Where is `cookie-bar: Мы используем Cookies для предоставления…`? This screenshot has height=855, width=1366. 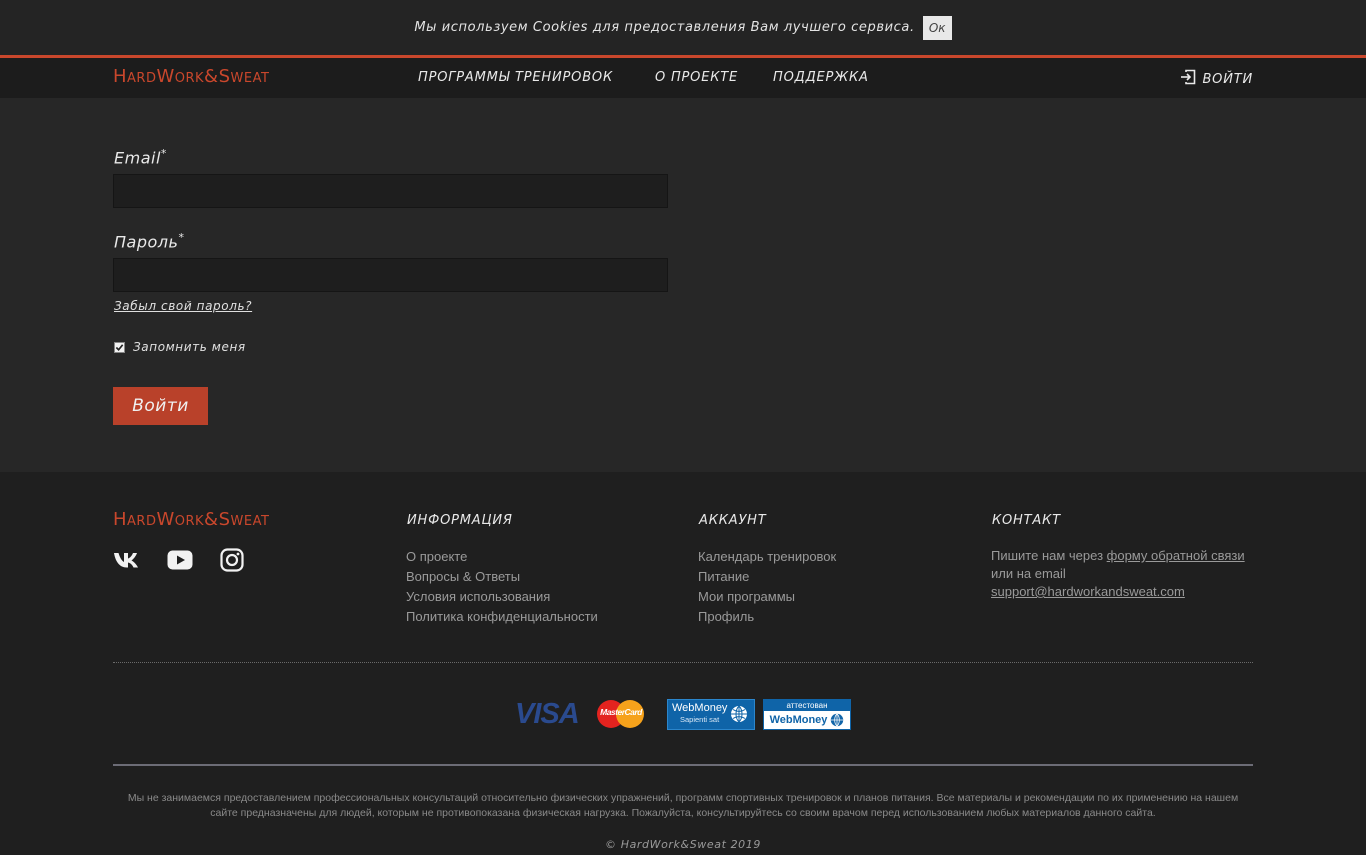 cookie-bar: Мы используем Cookies для предоставления… is located at coordinates (683, 27).